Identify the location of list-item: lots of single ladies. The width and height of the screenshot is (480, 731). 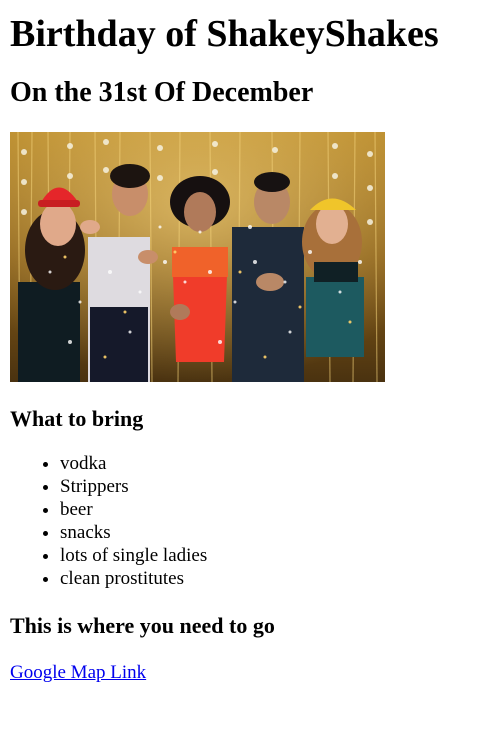
(265, 555).